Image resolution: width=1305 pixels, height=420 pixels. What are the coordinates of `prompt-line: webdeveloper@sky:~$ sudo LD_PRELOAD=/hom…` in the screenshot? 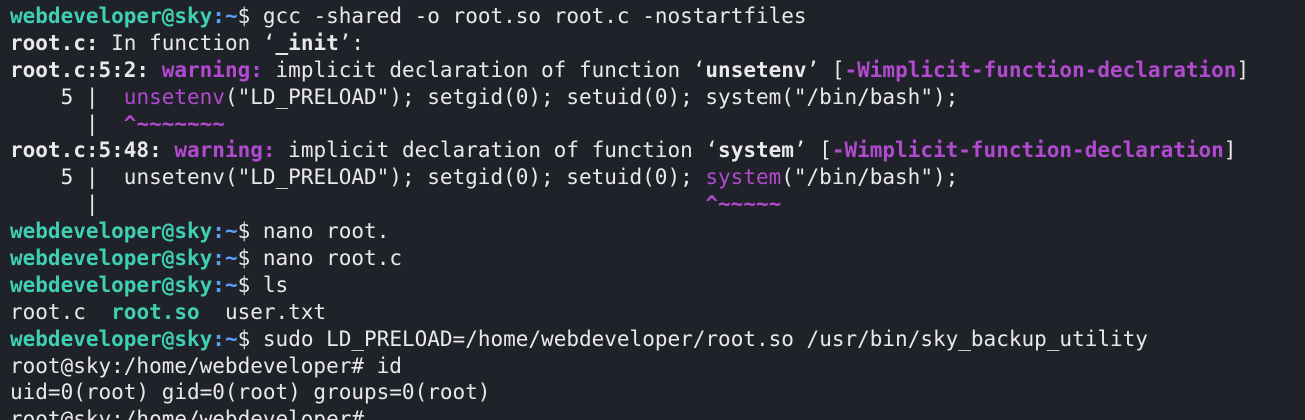 It's located at (657, 339).